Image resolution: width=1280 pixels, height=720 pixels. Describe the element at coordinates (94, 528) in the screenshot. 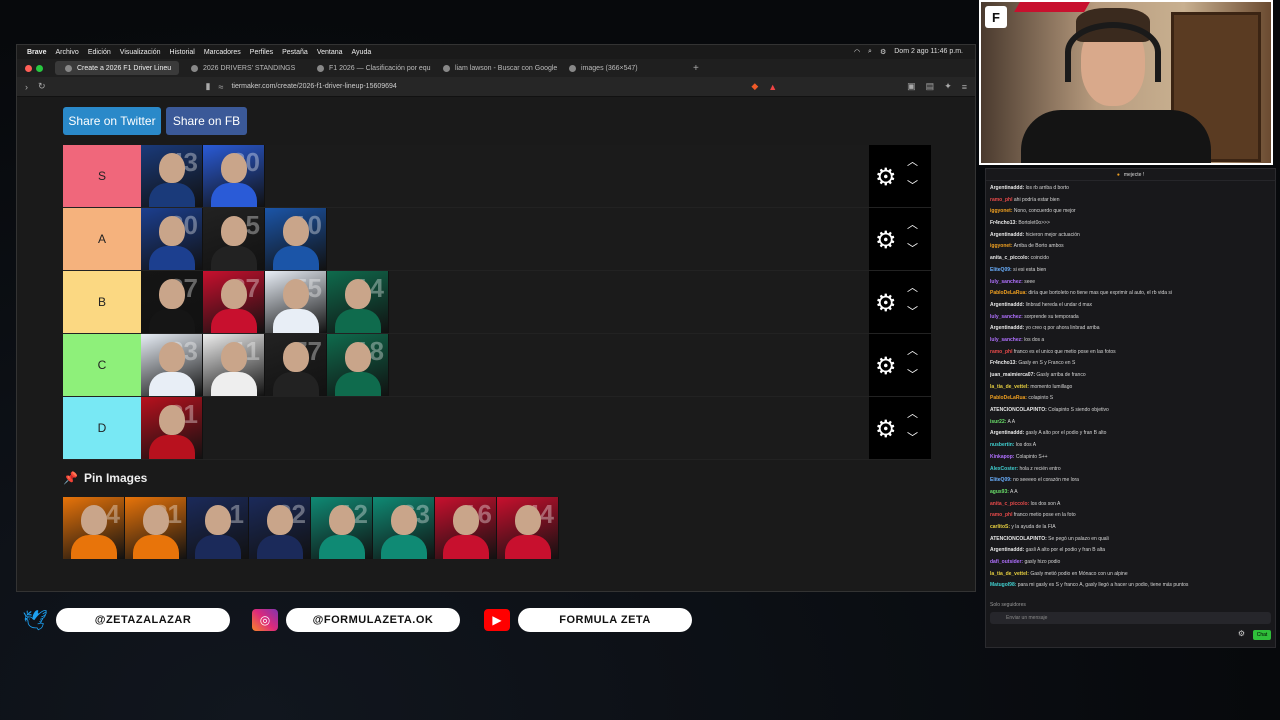

I see `driver-card: 4` at that location.